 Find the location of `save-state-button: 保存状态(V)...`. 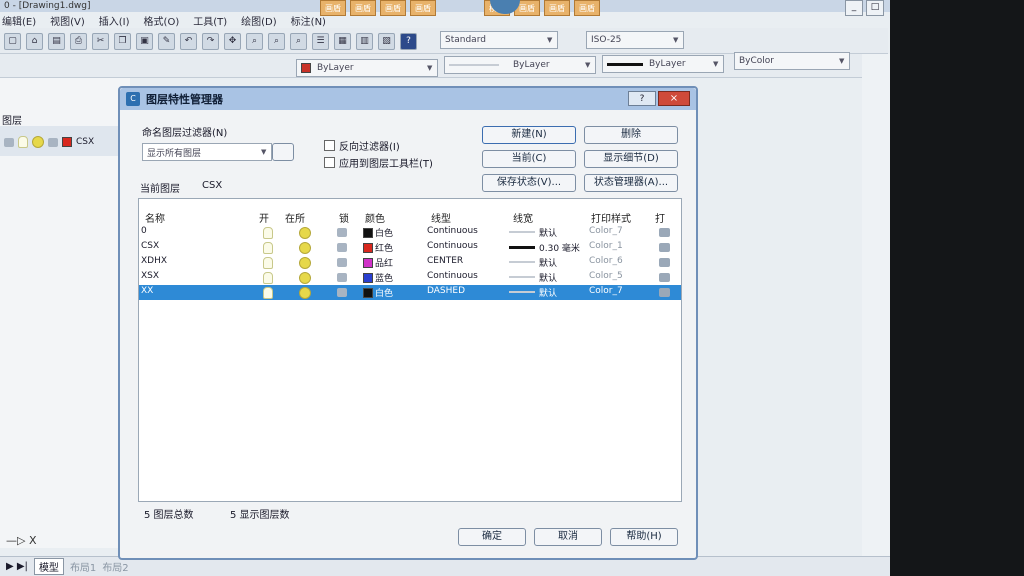

save-state-button: 保存状态(V)... is located at coordinates (529, 183).